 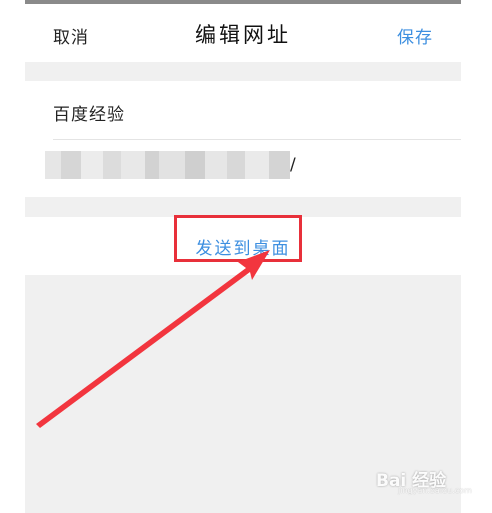 What do you see at coordinates (435, 490) in the screenshot?
I see `watermark-url: jingyan.baidu.com` at bounding box center [435, 490].